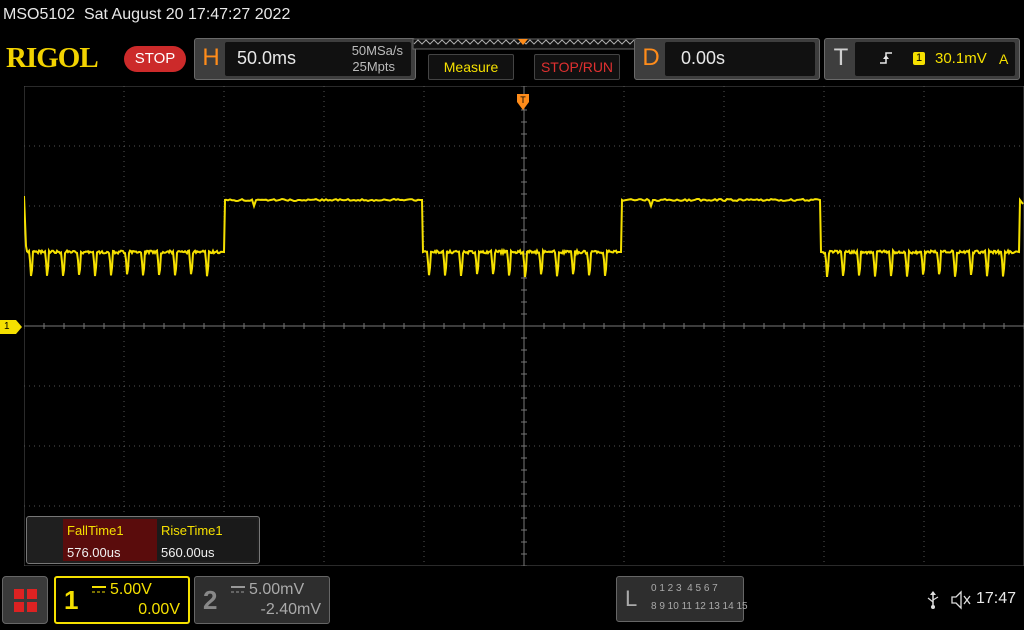 The height and width of the screenshot is (630, 1024). I want to click on channel1-scale: 5.00V, so click(131, 590).